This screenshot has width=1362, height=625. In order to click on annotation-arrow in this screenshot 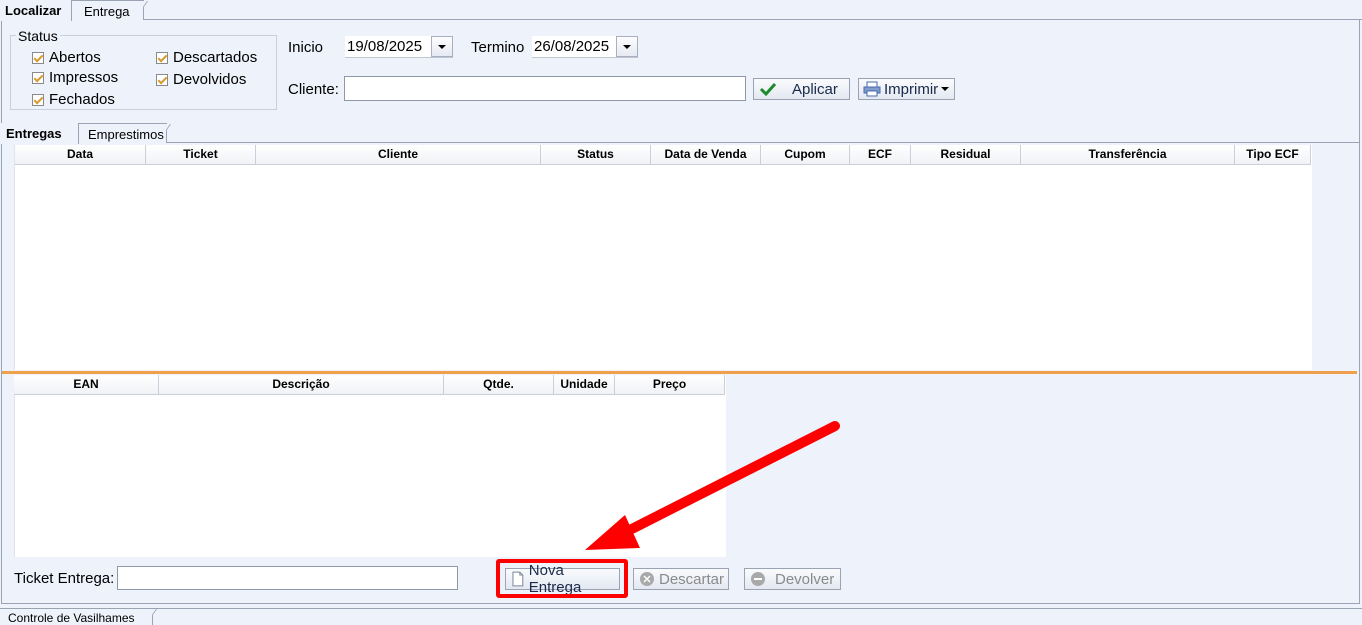, I will do `click(712, 485)`.